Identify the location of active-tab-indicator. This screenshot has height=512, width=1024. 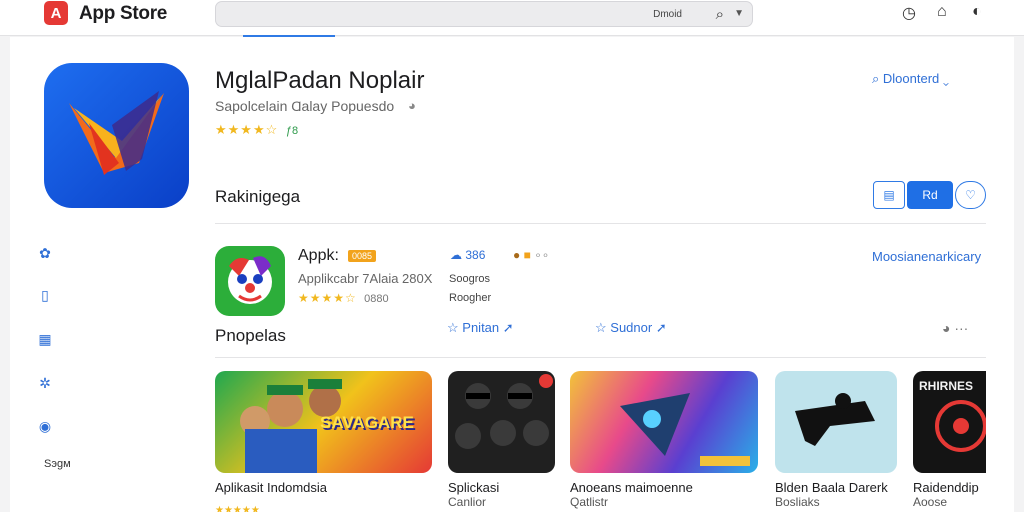
(289, 36).